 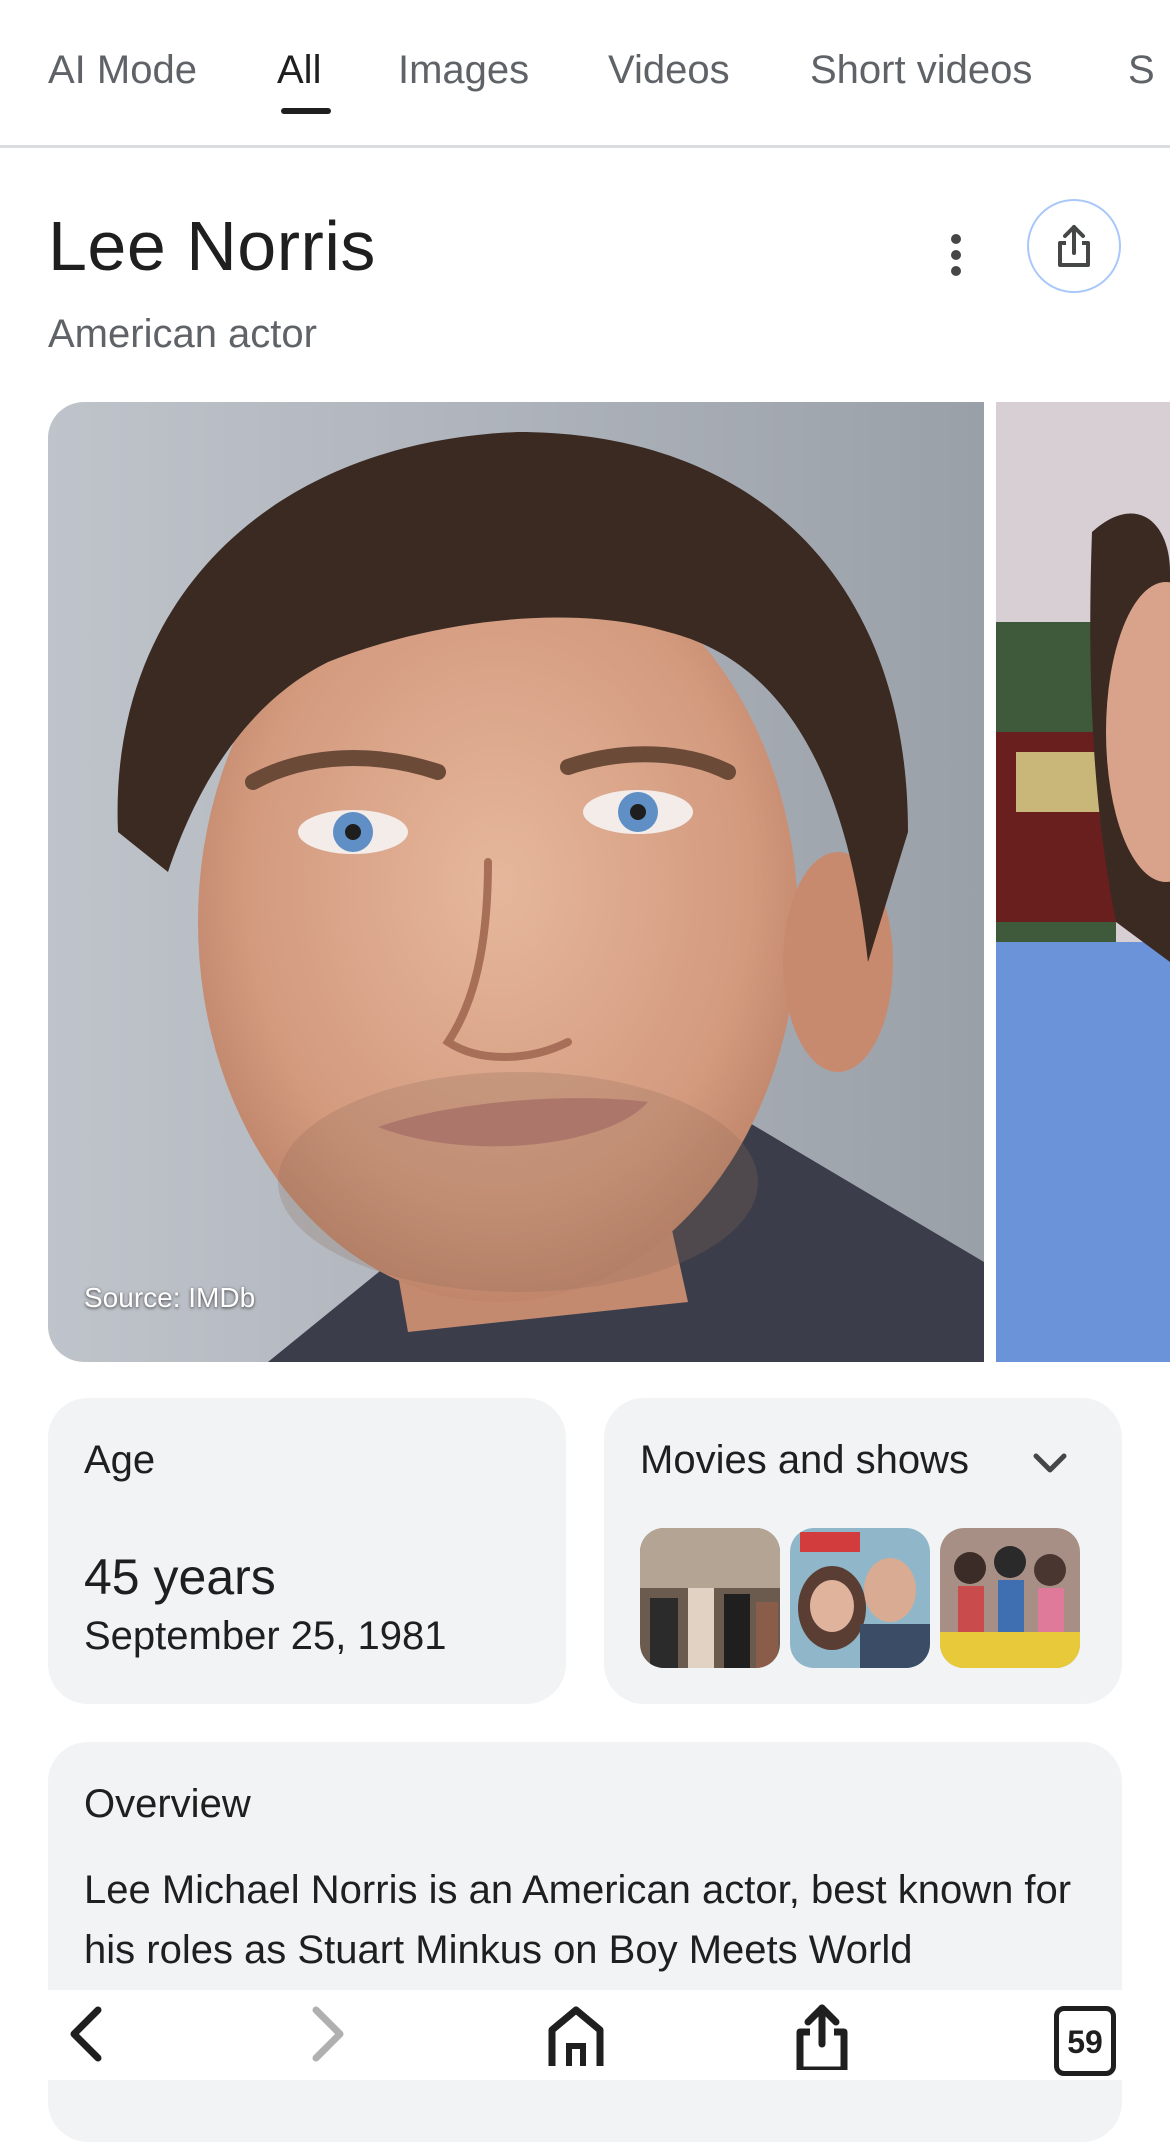 I want to click on secondary-photo, so click(x=1083, y=882).